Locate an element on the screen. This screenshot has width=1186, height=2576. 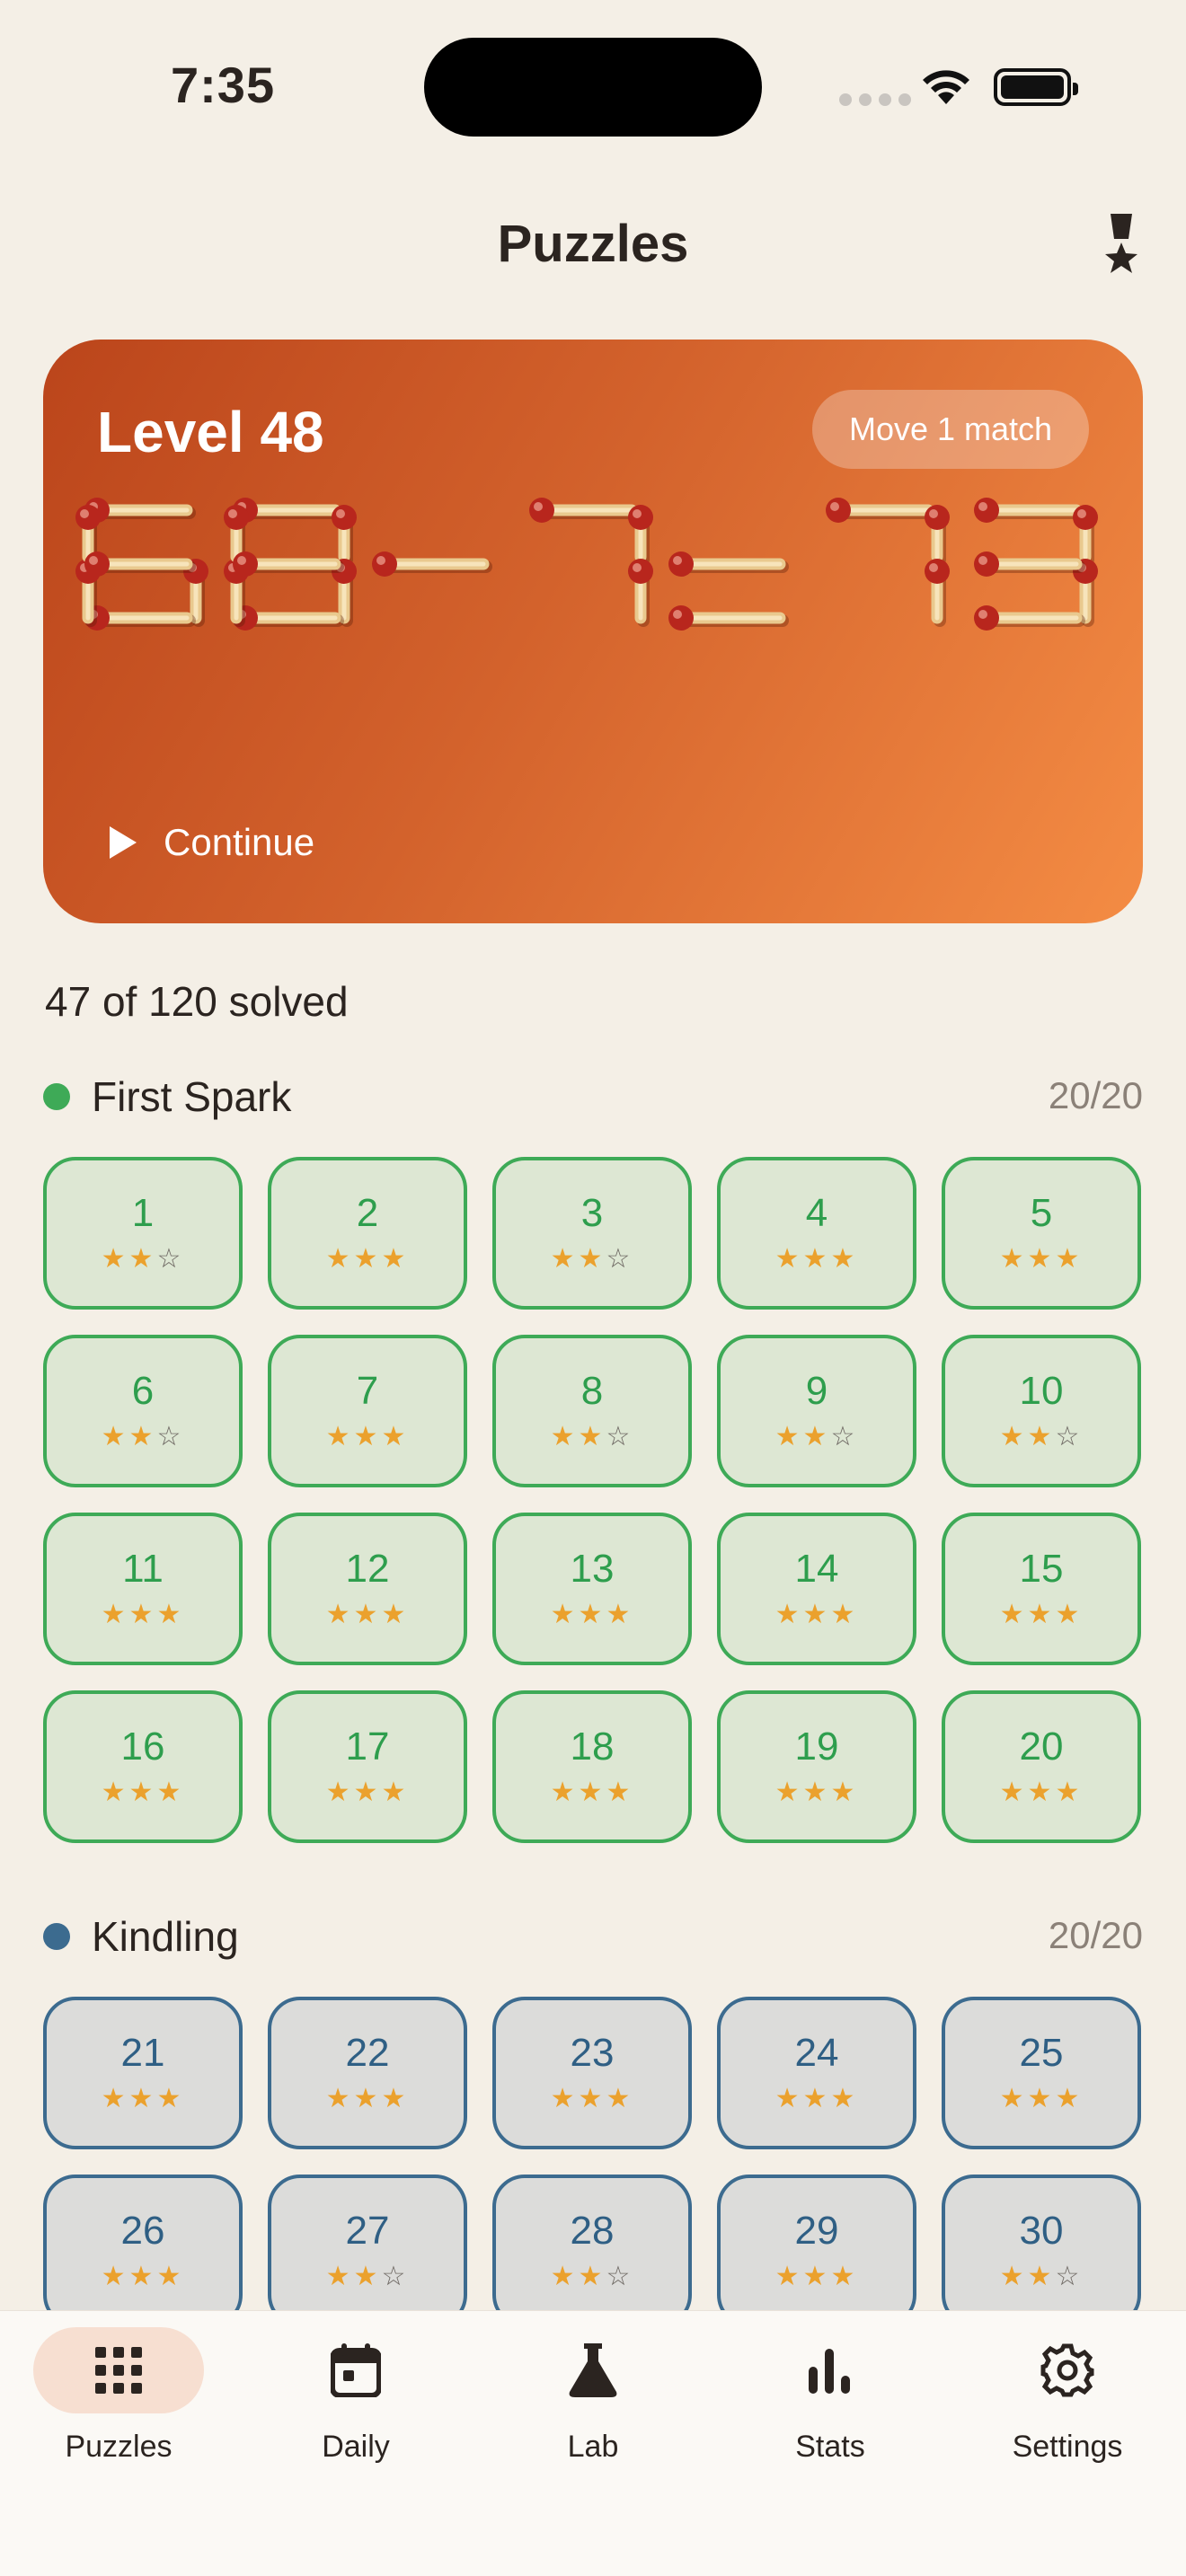
level-tile: 5 ★★★ is located at coordinates (1041, 1233).